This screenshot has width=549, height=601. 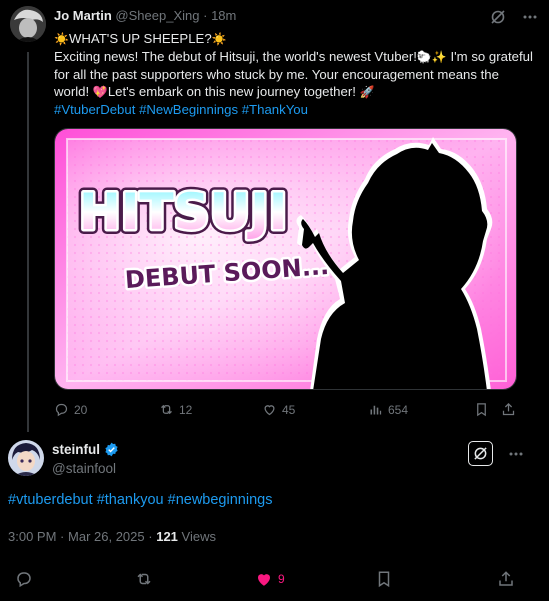 What do you see at coordinates (278, 409) in the screenshot?
I see `like-button: 45` at bounding box center [278, 409].